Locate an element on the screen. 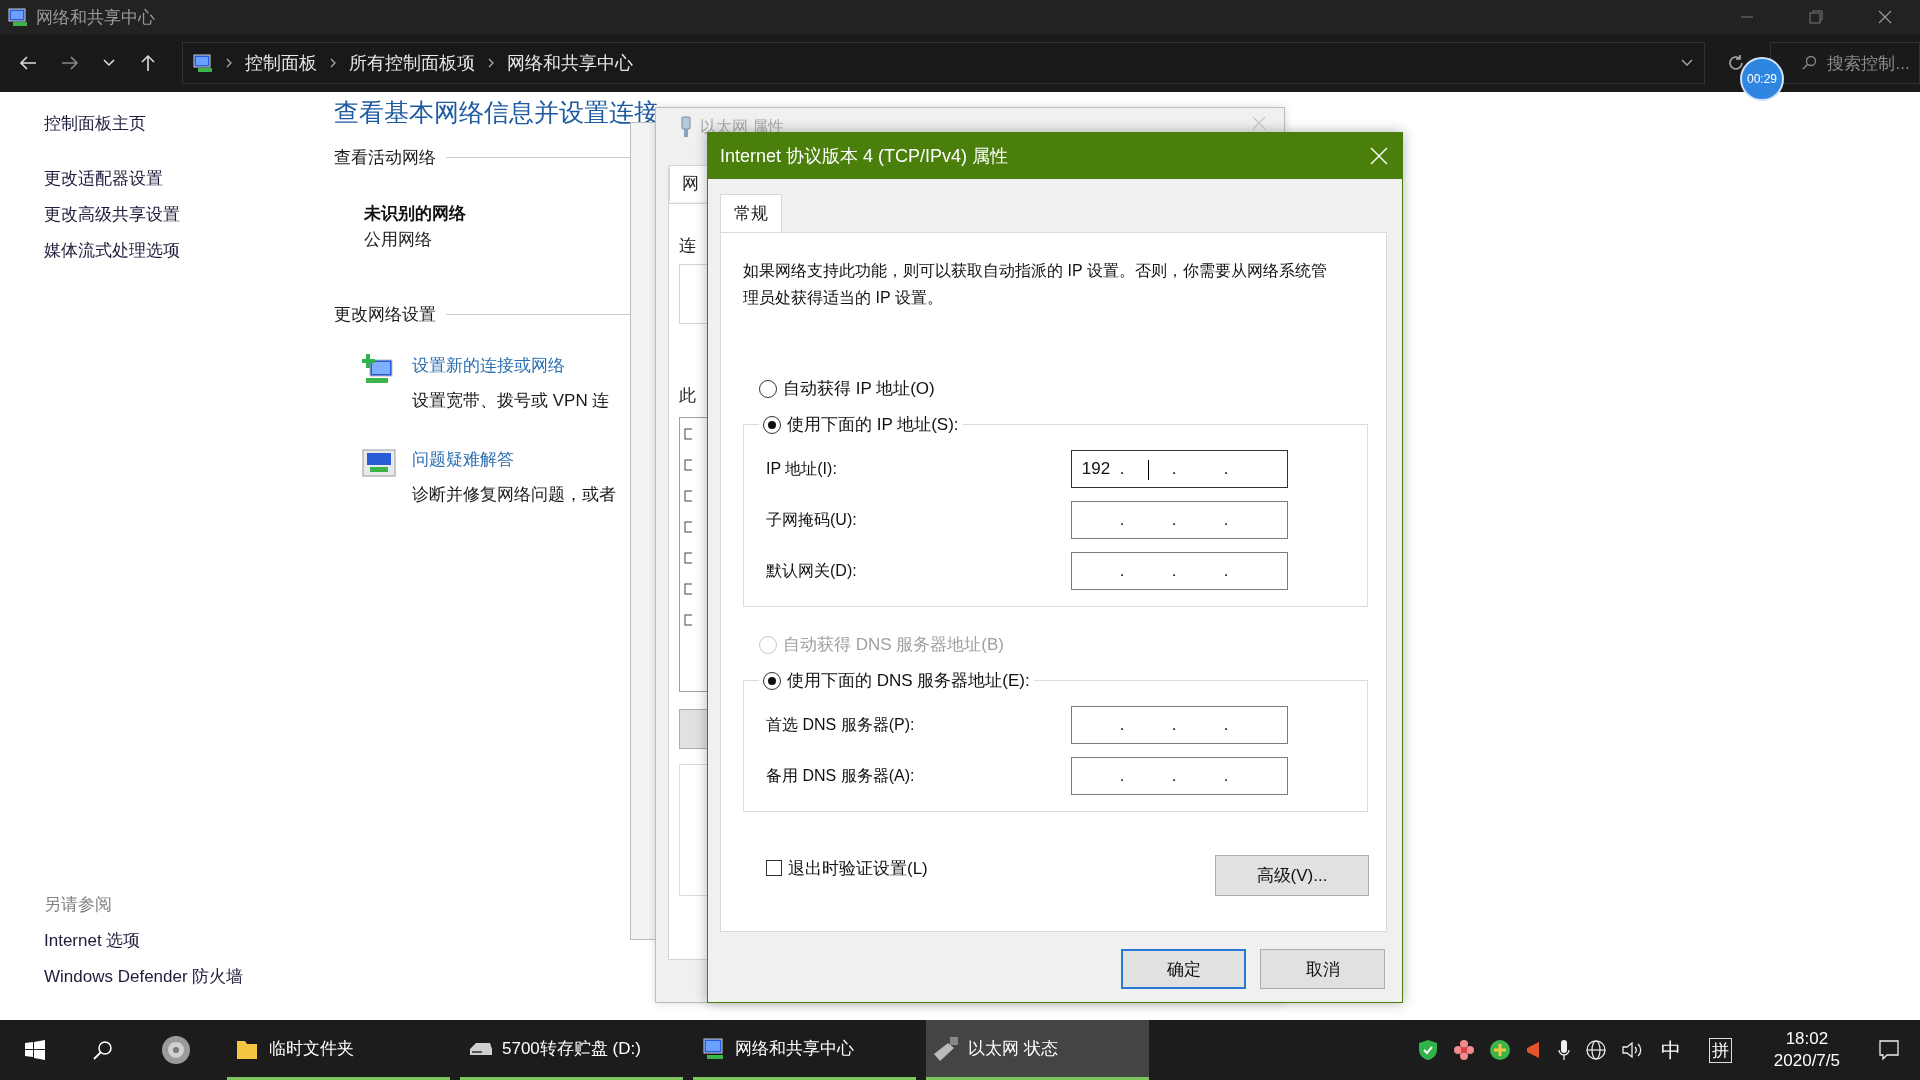 This screenshot has width=1920, height=1080. cancel-button: 取消 is located at coordinates (1322, 969).